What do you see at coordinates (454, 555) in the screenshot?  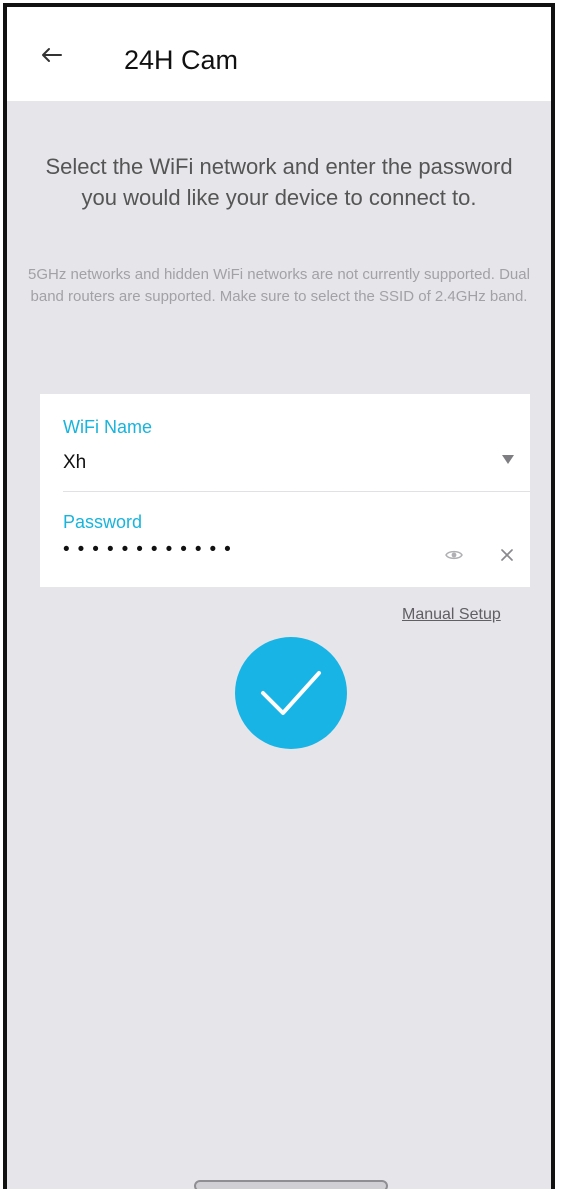 I see `eye-icon` at bounding box center [454, 555].